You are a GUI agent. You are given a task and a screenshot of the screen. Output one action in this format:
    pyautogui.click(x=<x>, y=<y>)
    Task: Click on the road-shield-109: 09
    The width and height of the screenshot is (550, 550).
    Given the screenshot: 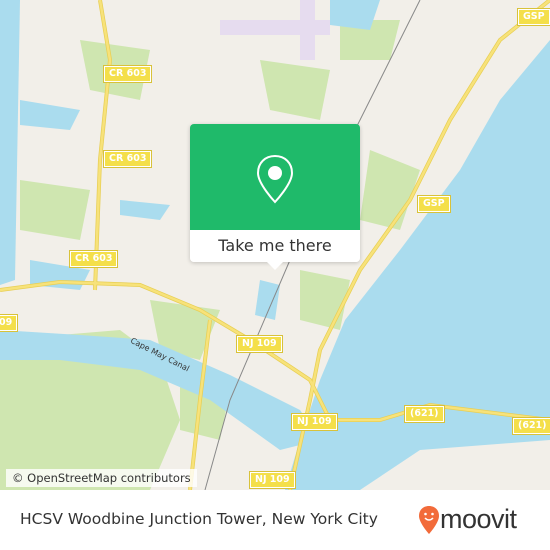 What is the action you would take?
    pyautogui.click(x=9, y=323)
    